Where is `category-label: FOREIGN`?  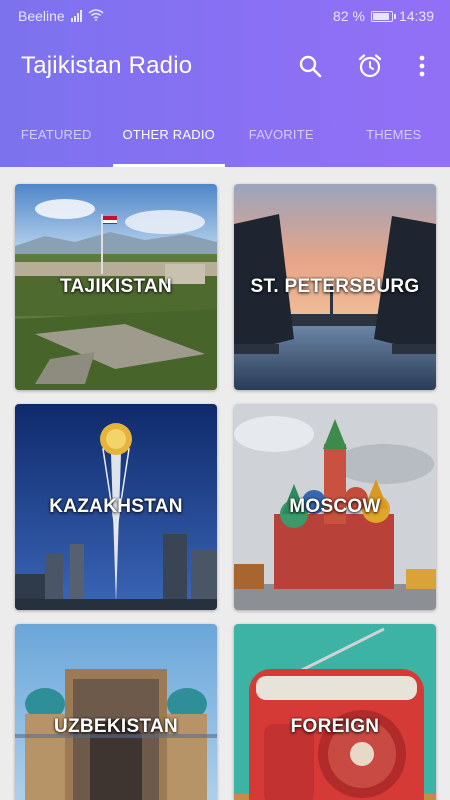 category-label: FOREIGN is located at coordinates (335, 726).